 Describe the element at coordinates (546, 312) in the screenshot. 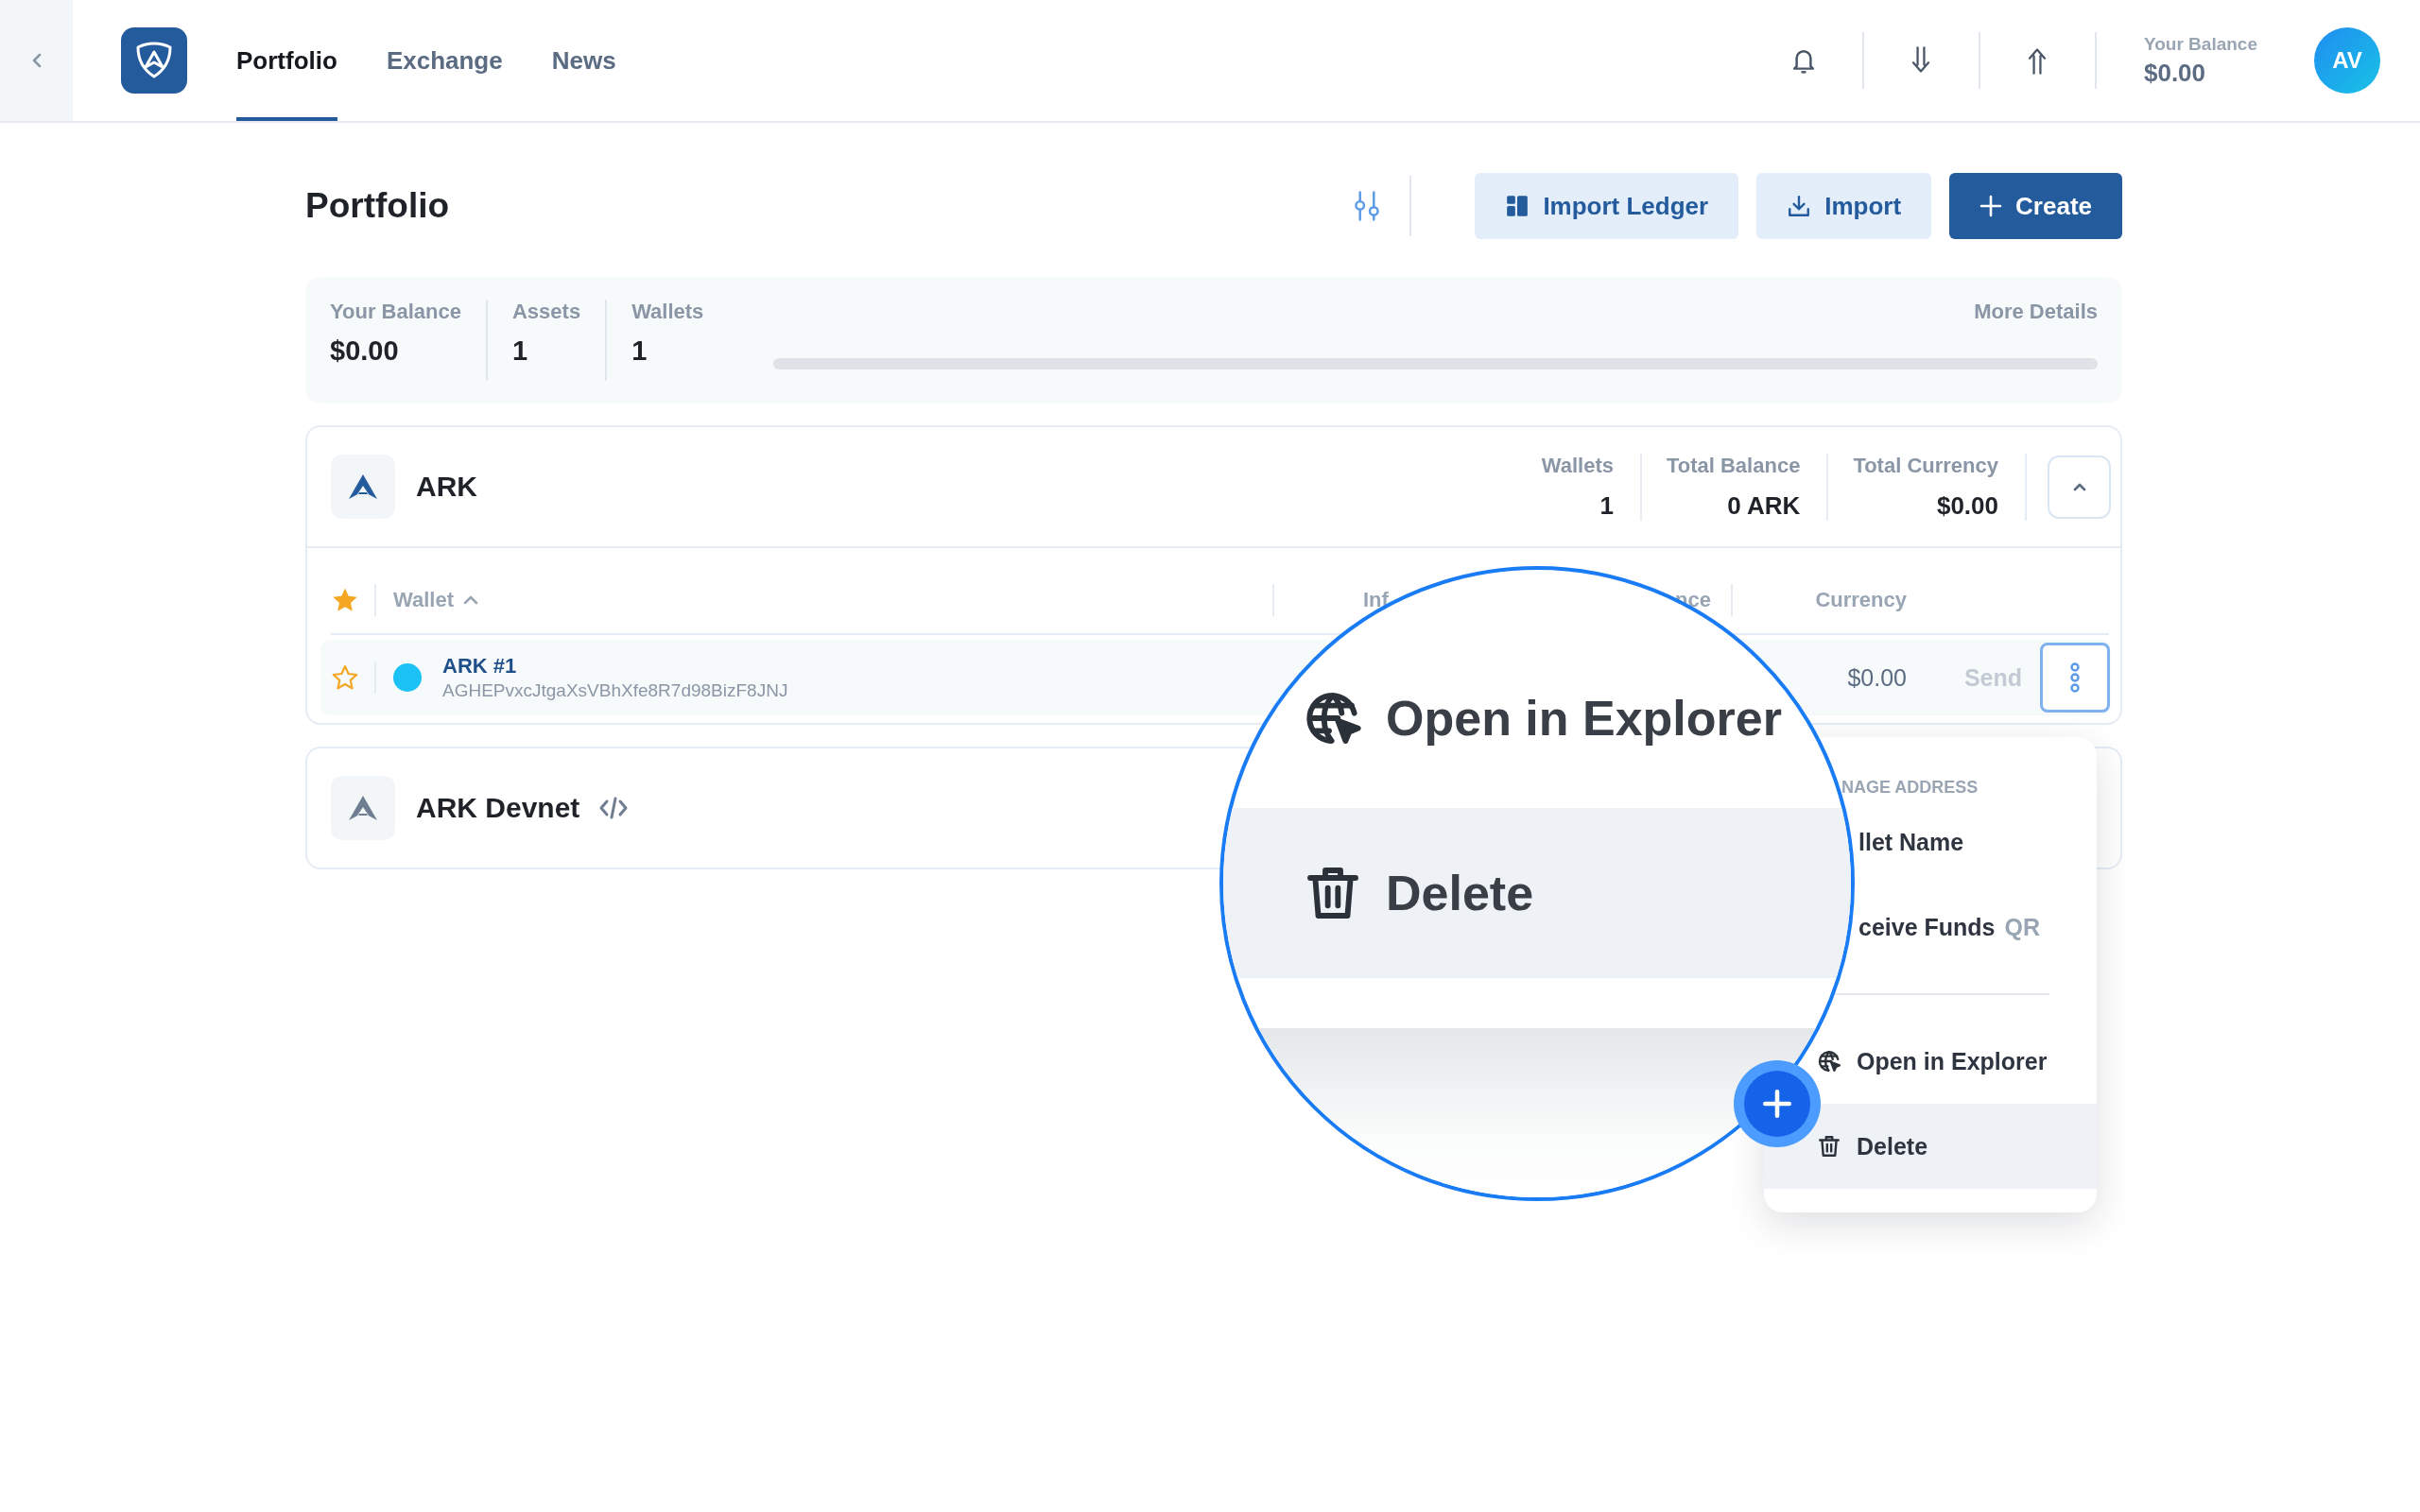

I see `stat-label: Assets` at that location.